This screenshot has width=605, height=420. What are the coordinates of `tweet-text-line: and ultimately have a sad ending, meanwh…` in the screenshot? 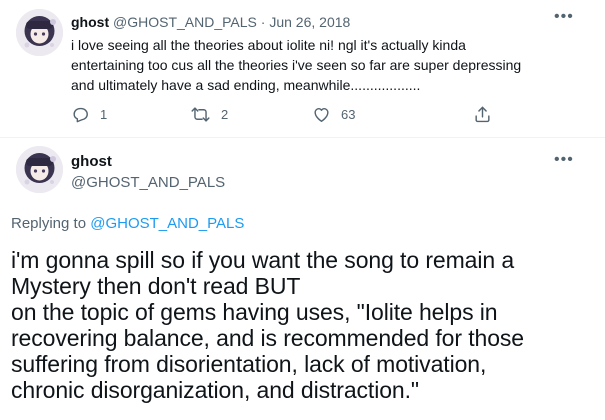 It's located at (246, 85).